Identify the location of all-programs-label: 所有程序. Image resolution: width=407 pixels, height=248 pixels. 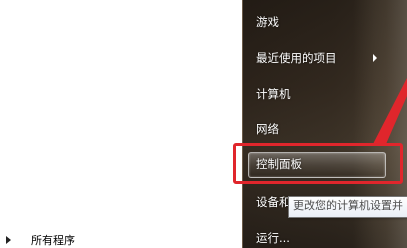
(53, 240).